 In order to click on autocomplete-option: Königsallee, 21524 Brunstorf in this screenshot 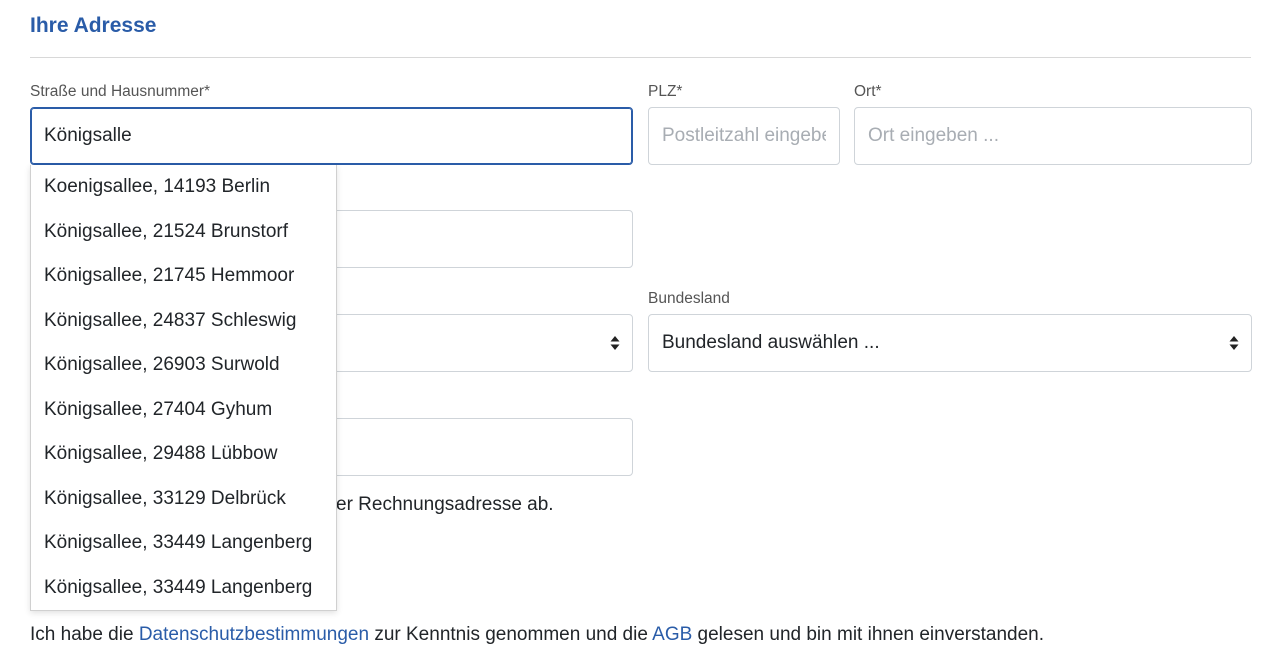, I will do `click(183, 232)`.